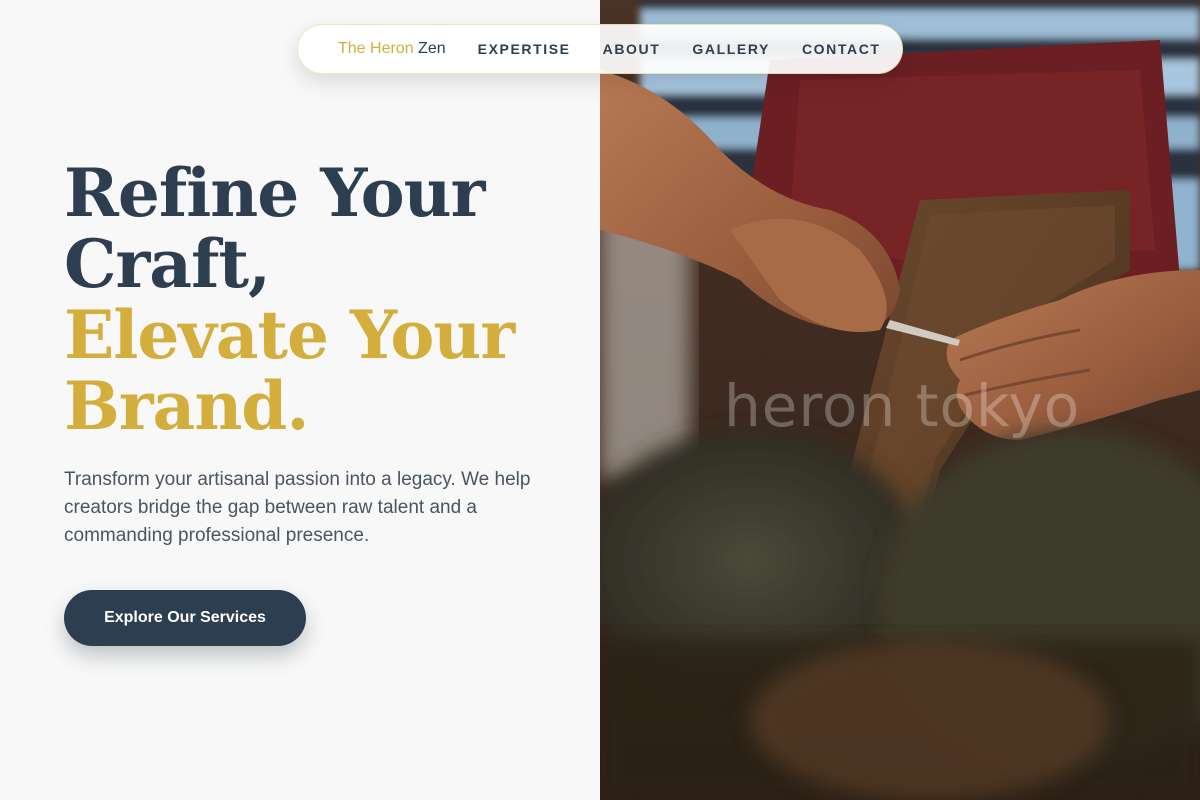 The width and height of the screenshot is (1200, 800). Describe the element at coordinates (902, 406) in the screenshot. I see `watermark-text: heron tokyo` at that location.